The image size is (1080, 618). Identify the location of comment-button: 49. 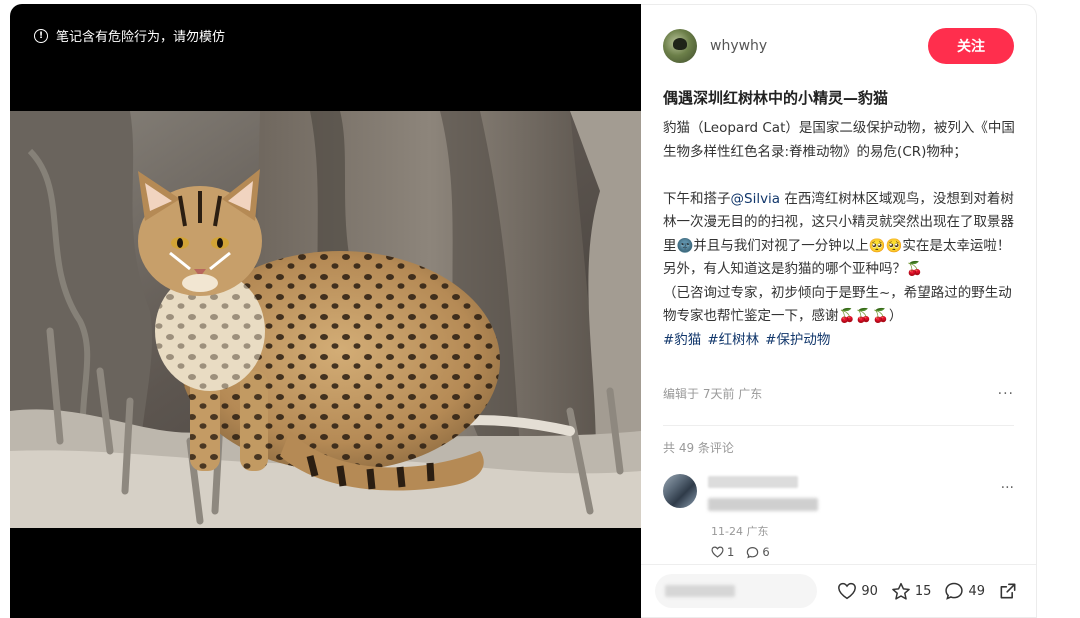
(964, 591).